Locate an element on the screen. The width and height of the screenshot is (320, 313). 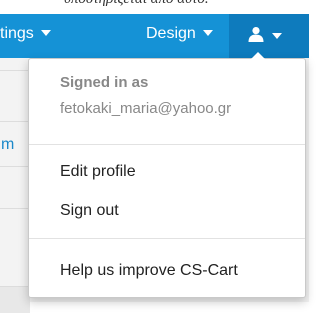
signed-in-label: Signed in as is located at coordinates (104, 82).